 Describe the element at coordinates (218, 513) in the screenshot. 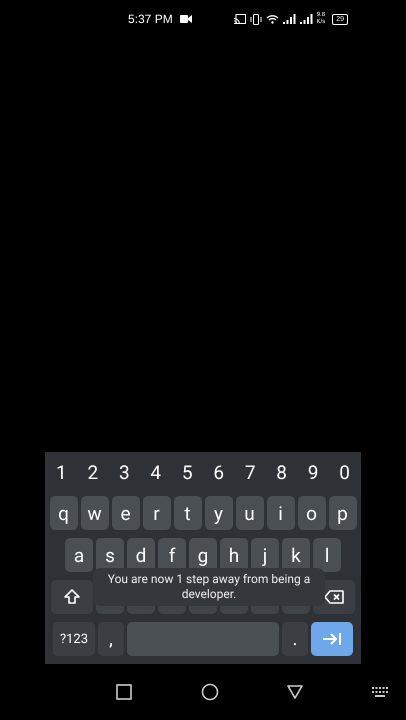

I see `letter-key: y` at that location.